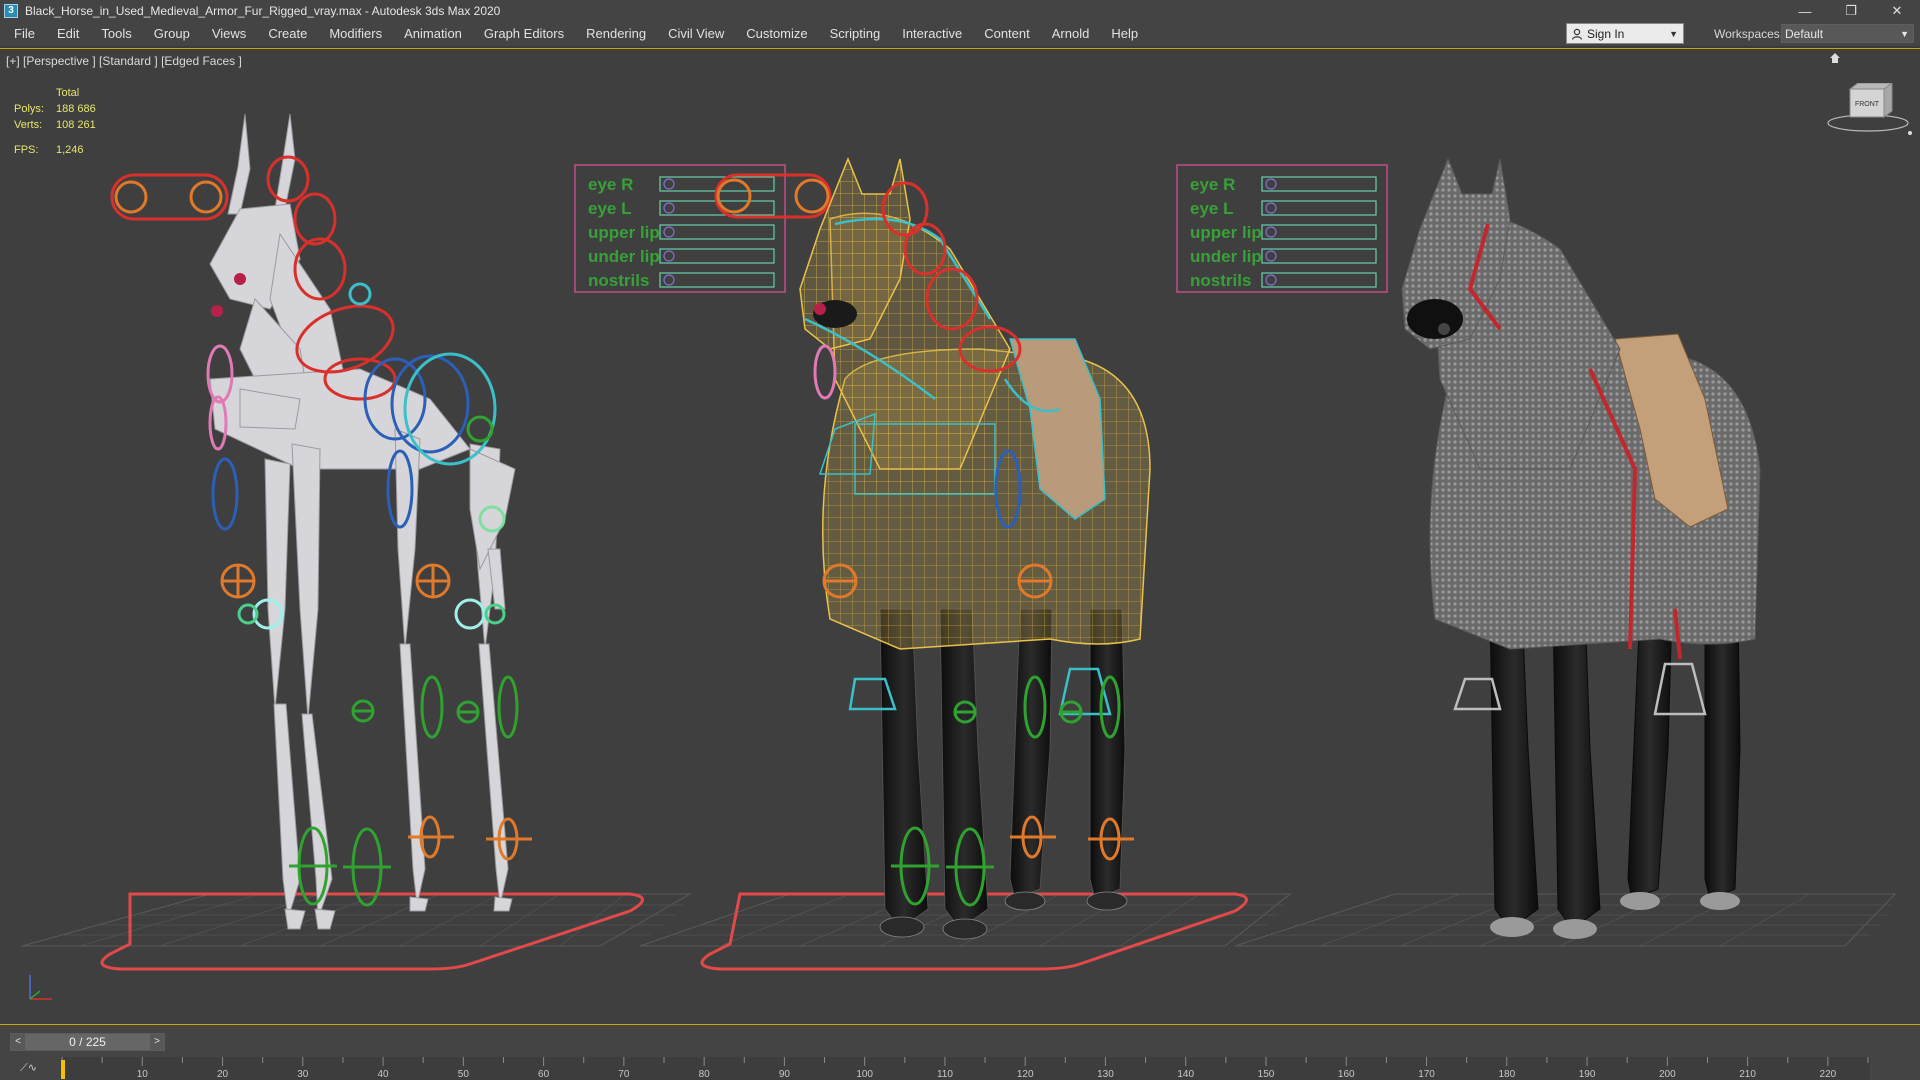 The image size is (1920, 1080). Describe the element at coordinates (63, 1069) in the screenshot. I see `time-cursor` at that location.